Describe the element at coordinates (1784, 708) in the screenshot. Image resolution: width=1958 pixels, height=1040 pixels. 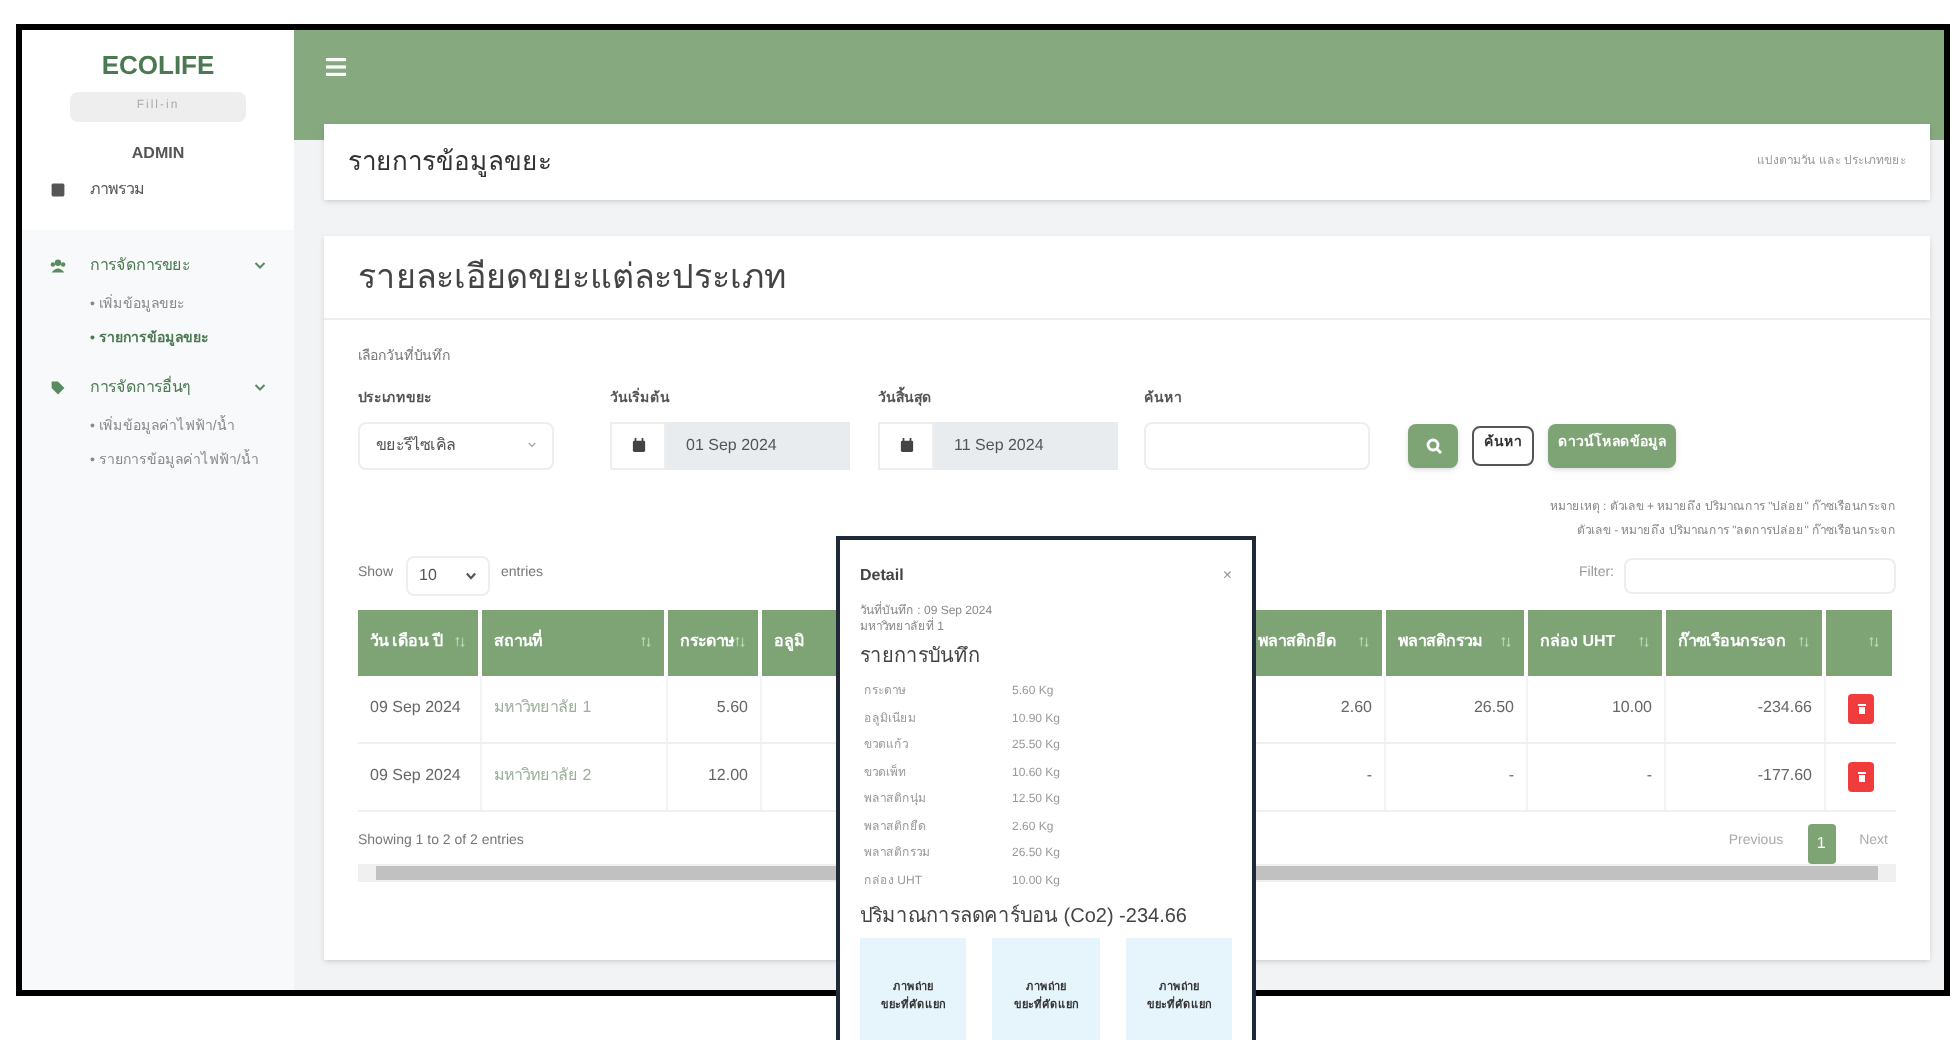
I see `table-cell: -234.66` at that location.